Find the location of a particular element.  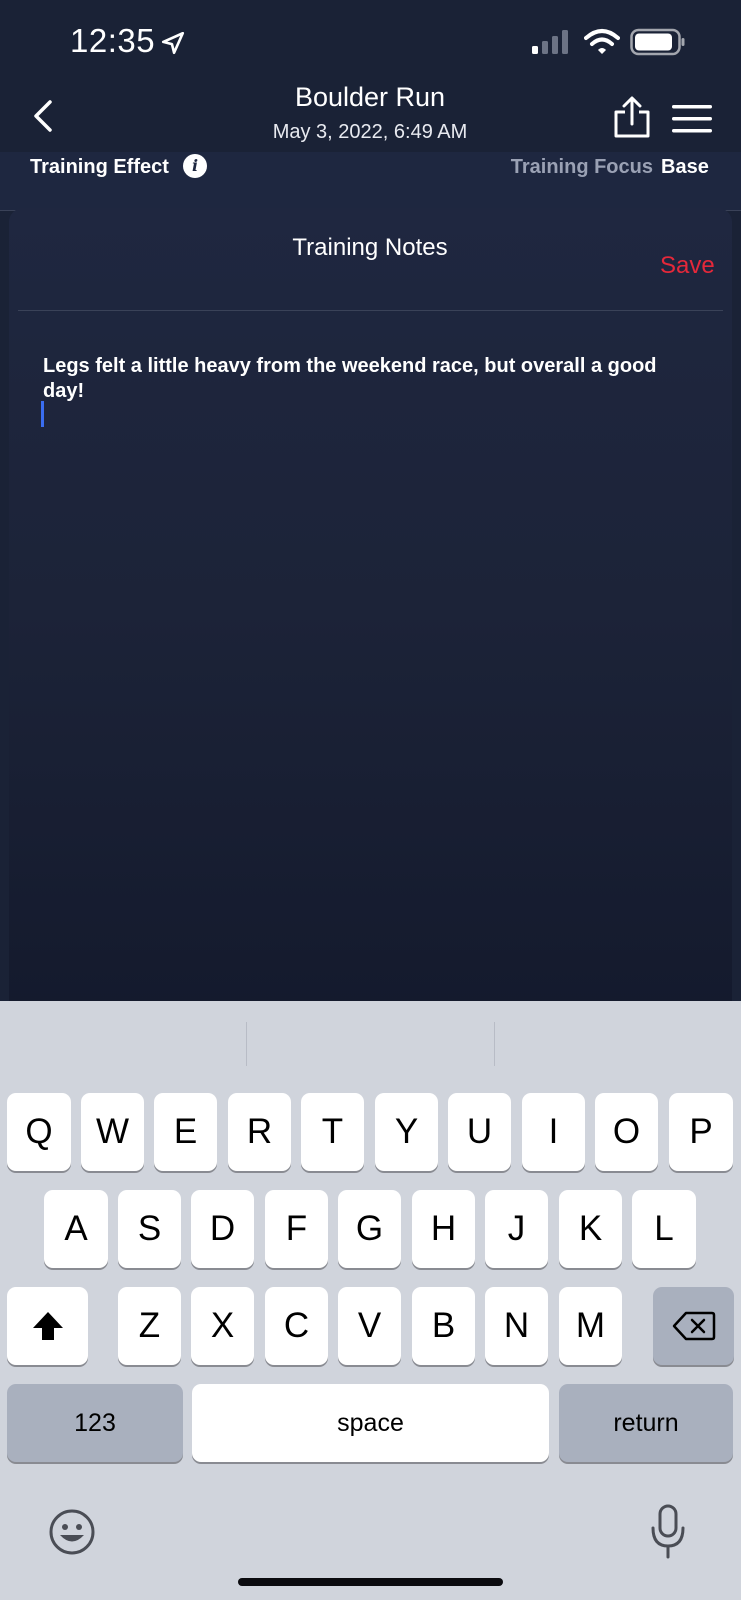

page-title: Boulder Run is located at coordinates (370, 97).